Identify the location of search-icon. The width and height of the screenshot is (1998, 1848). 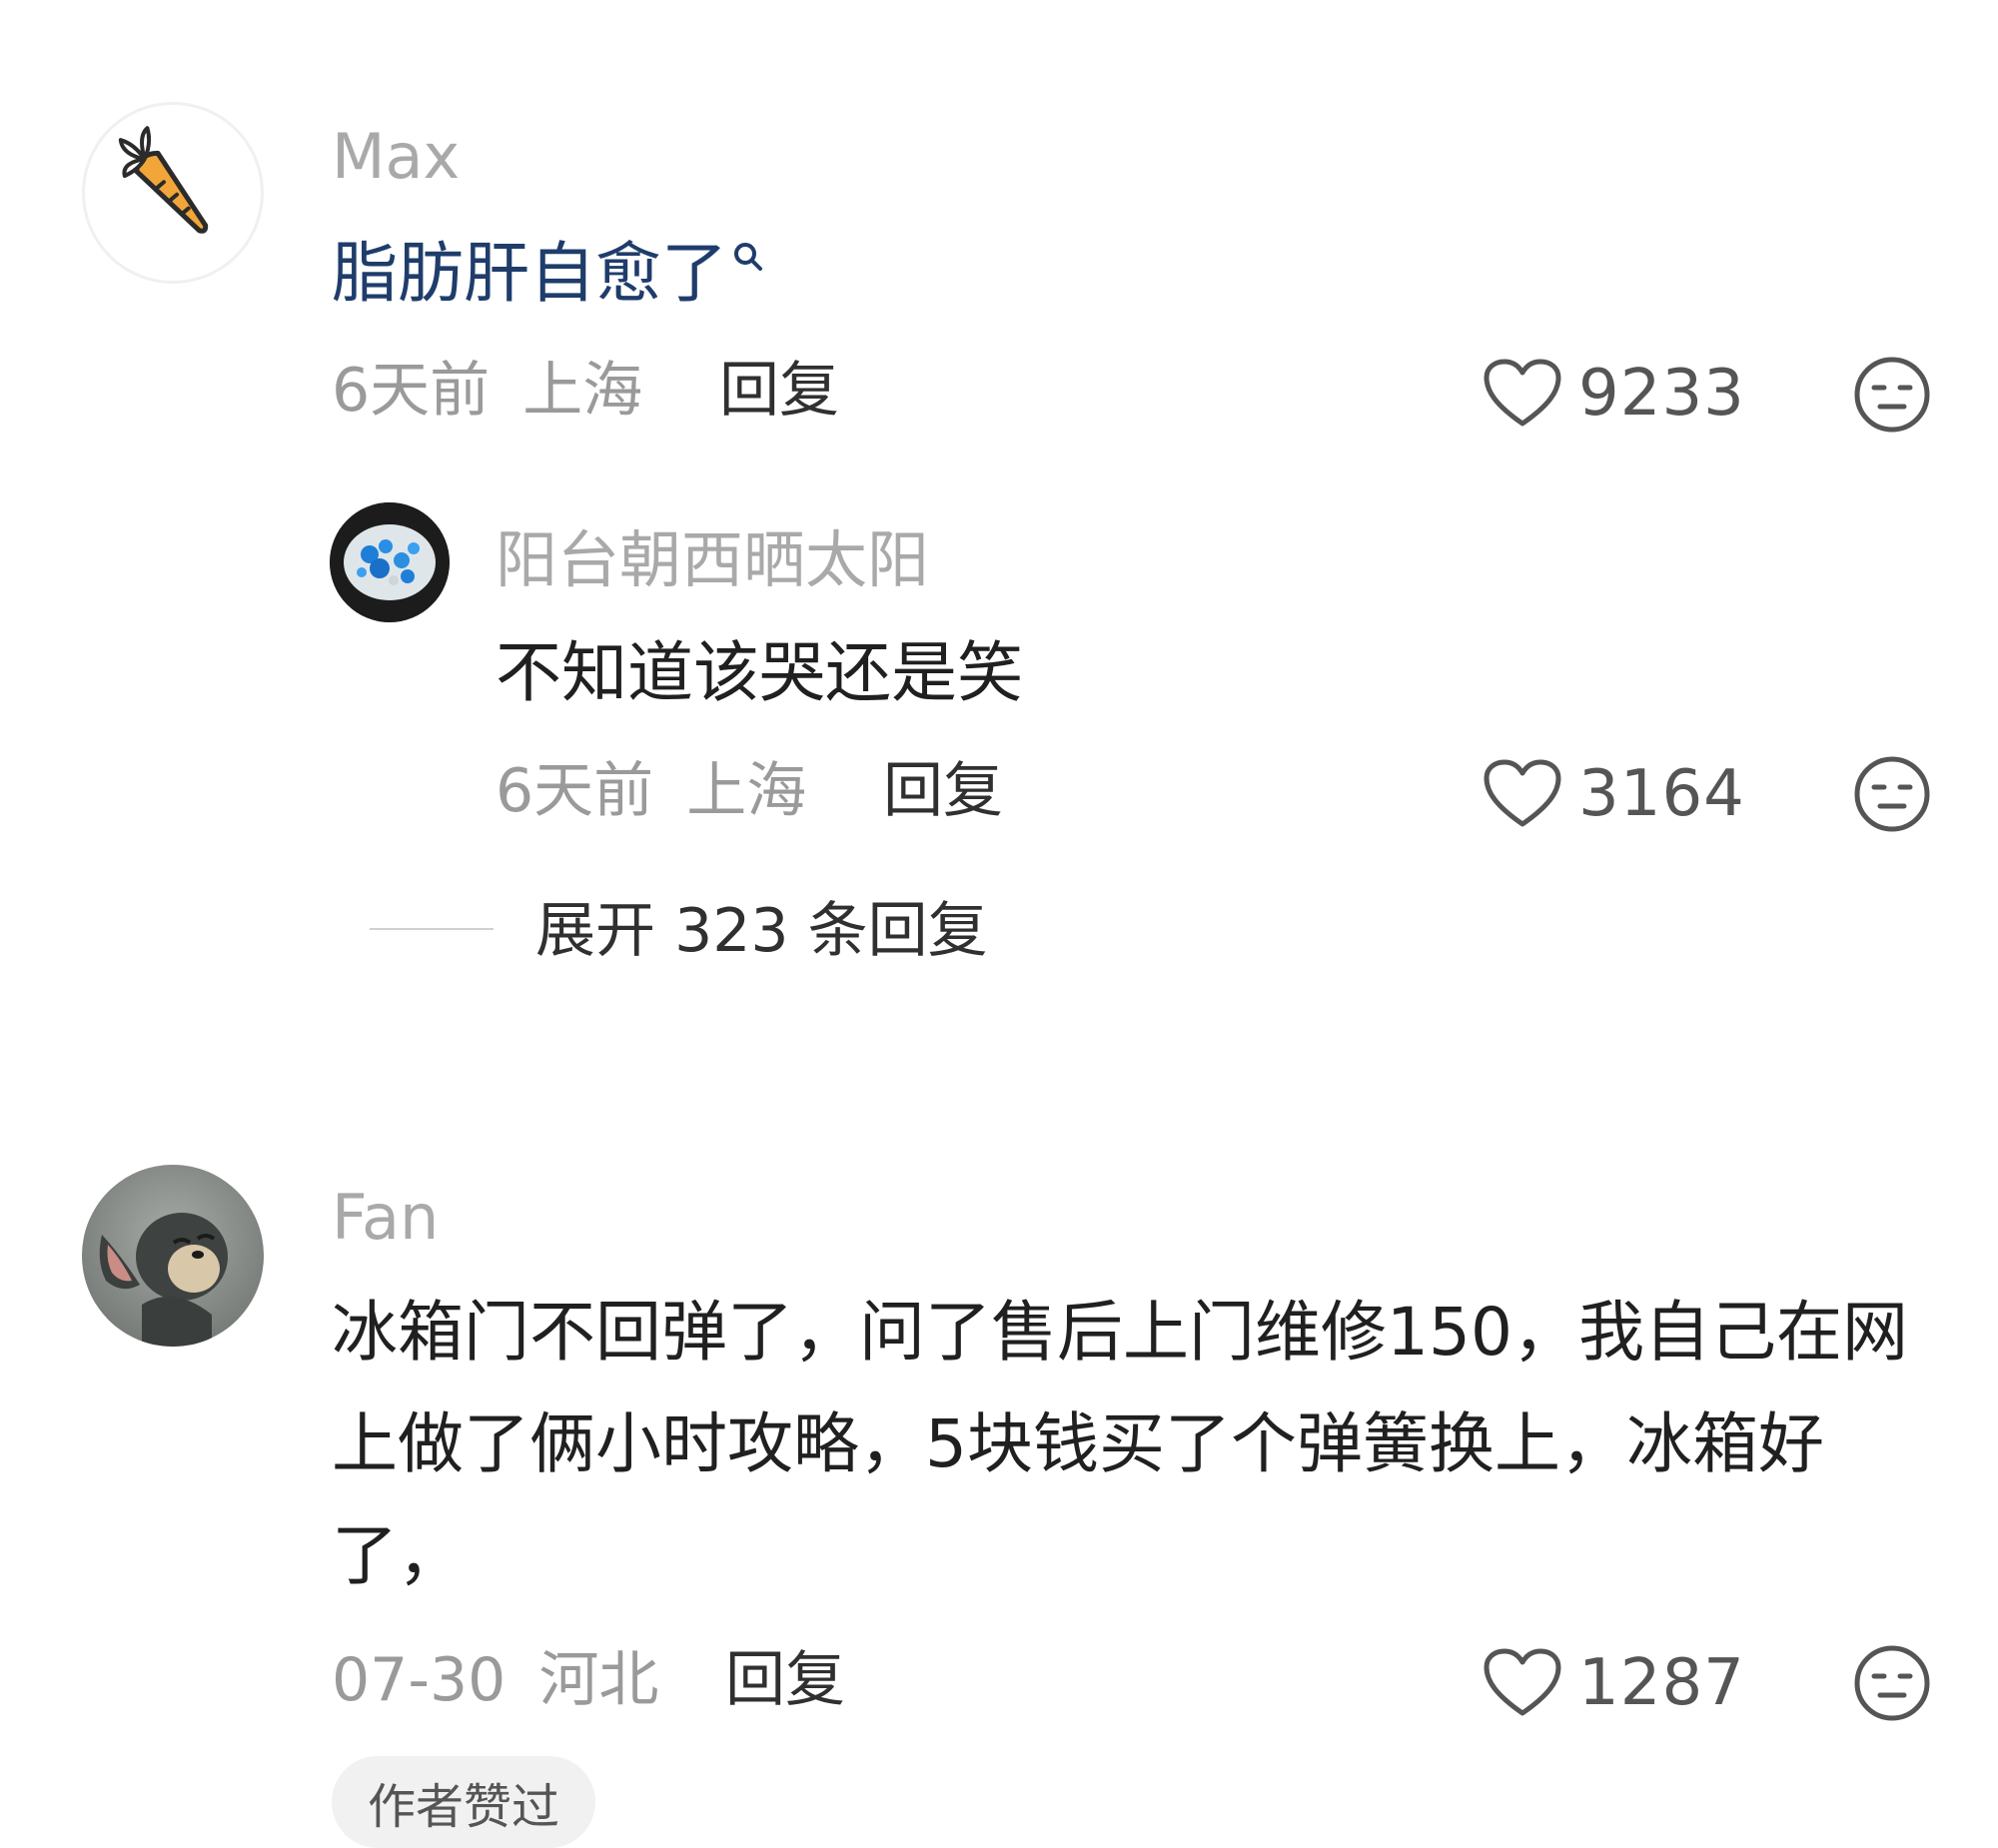
(748, 260).